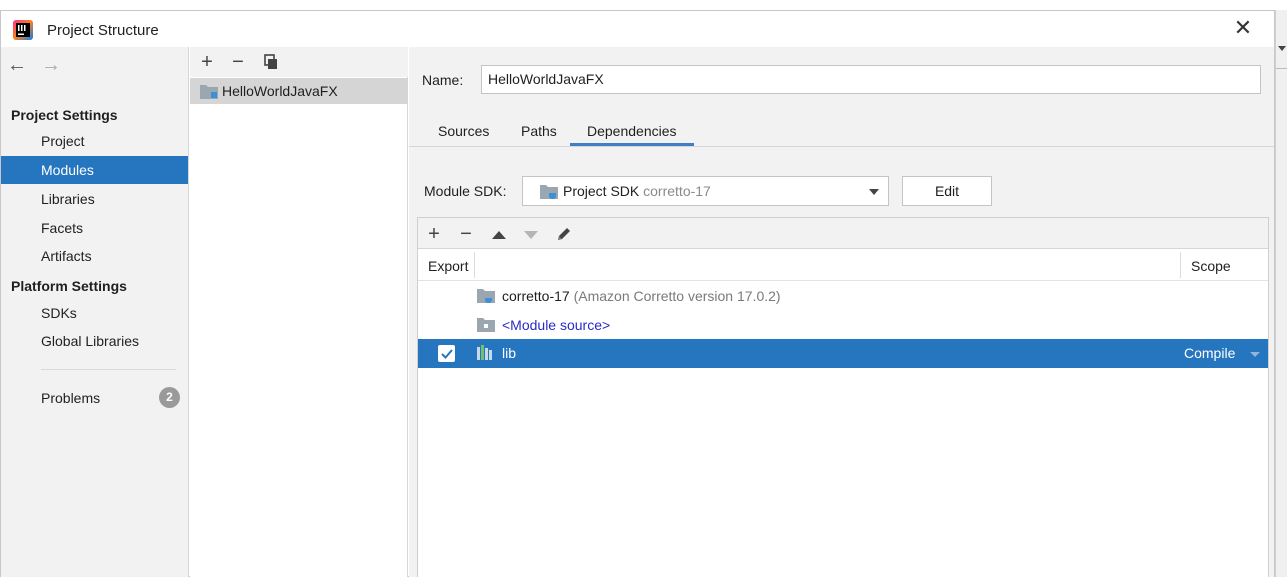 This screenshot has height=577, width=1287. I want to click on project-settings-heading: Project Settings, so click(64, 115).